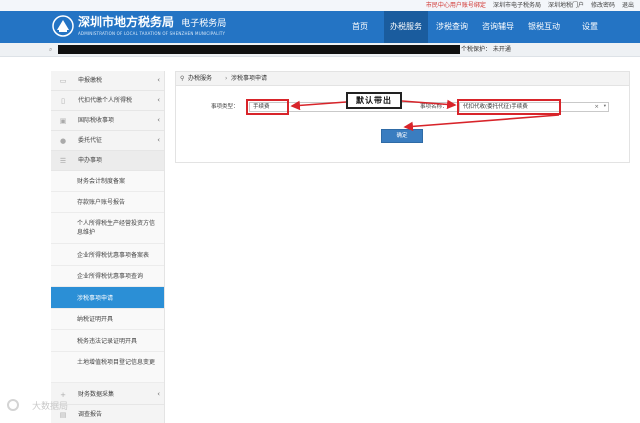 The width and height of the screenshot is (640, 423). What do you see at coordinates (475, 27) in the screenshot?
I see `main-nav: 首页 办税服务 涉税查询 咨询辅导 银税互动 设置` at bounding box center [475, 27].